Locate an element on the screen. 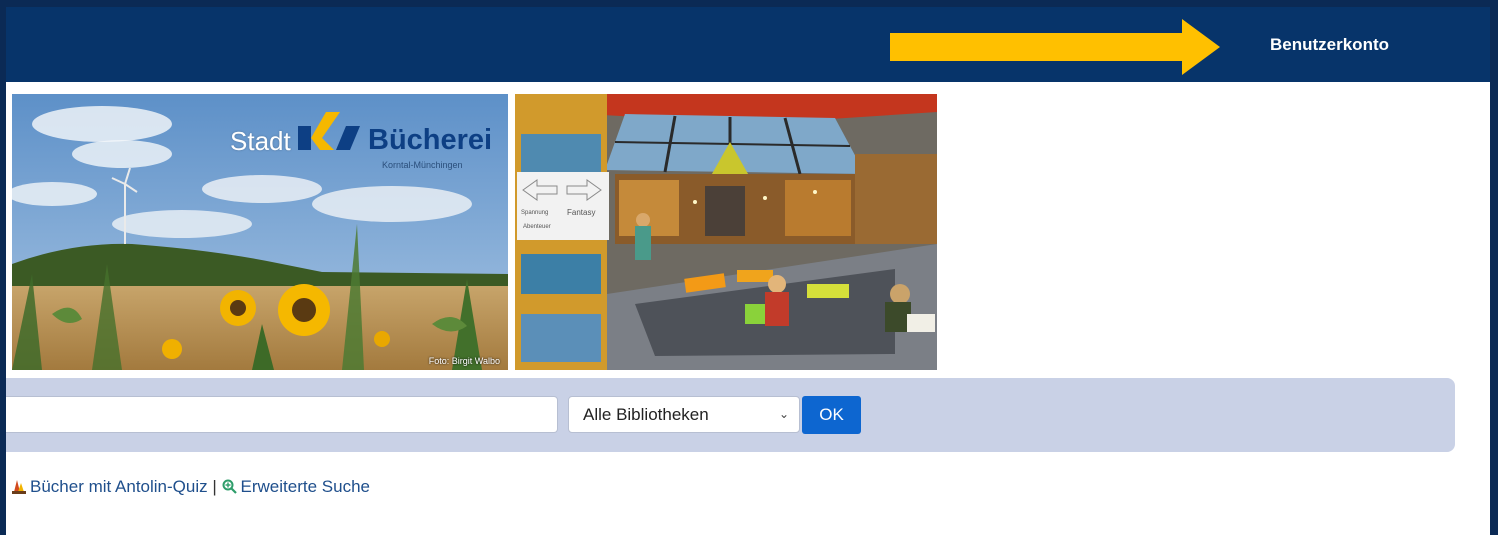 This screenshot has height=535, width=1498. search-panel: Alle Bibliotheken ⌄ OK is located at coordinates (730, 415).